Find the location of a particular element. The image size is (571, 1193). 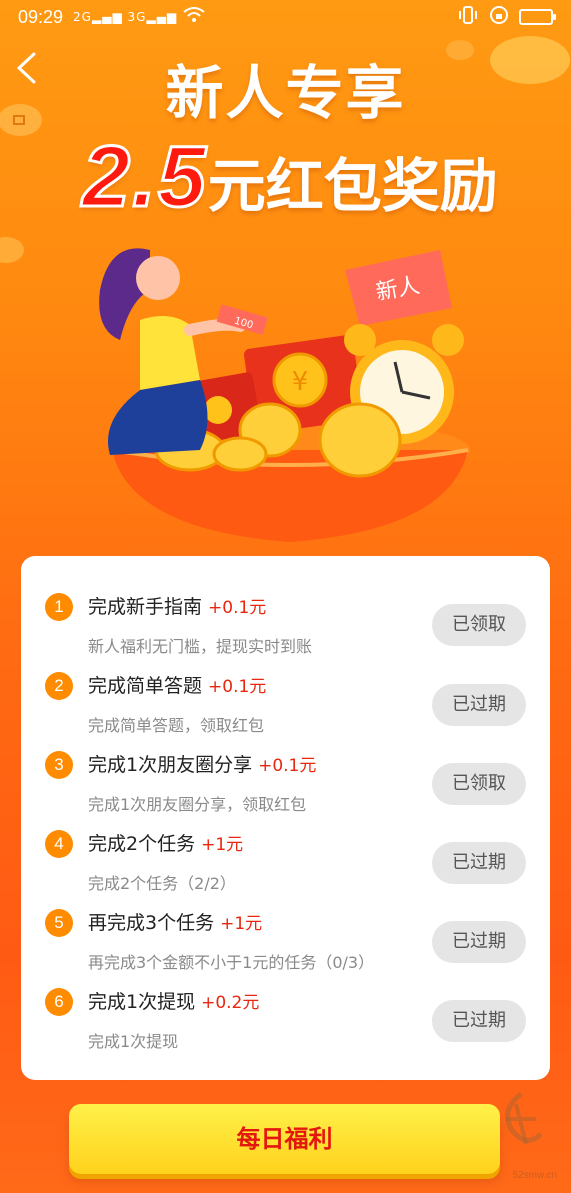

task-description: 完成2个任务（2/2） is located at coordinates (162, 883).